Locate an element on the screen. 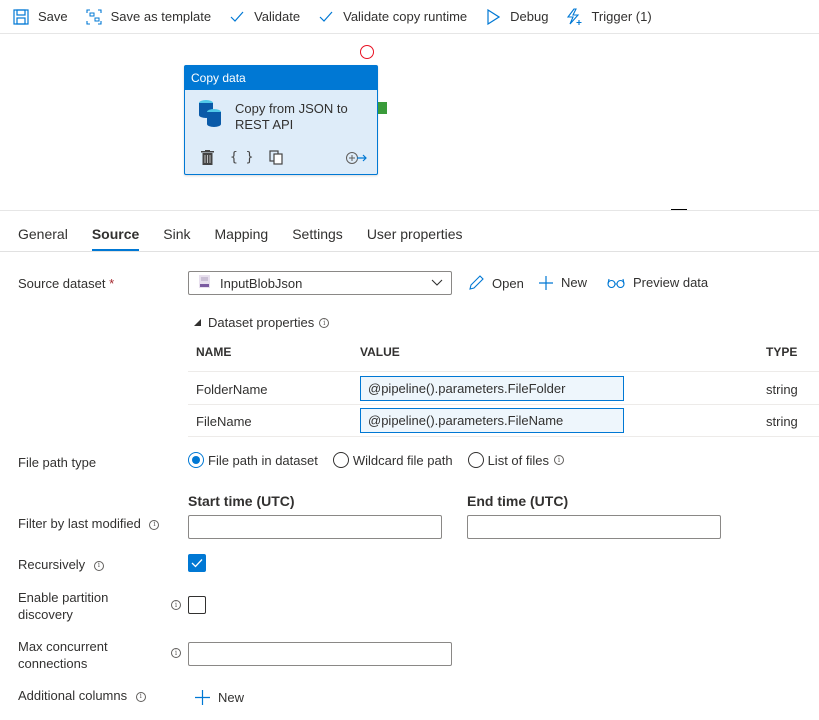 The width and height of the screenshot is (819, 720). validate-label: Validate is located at coordinates (277, 16).